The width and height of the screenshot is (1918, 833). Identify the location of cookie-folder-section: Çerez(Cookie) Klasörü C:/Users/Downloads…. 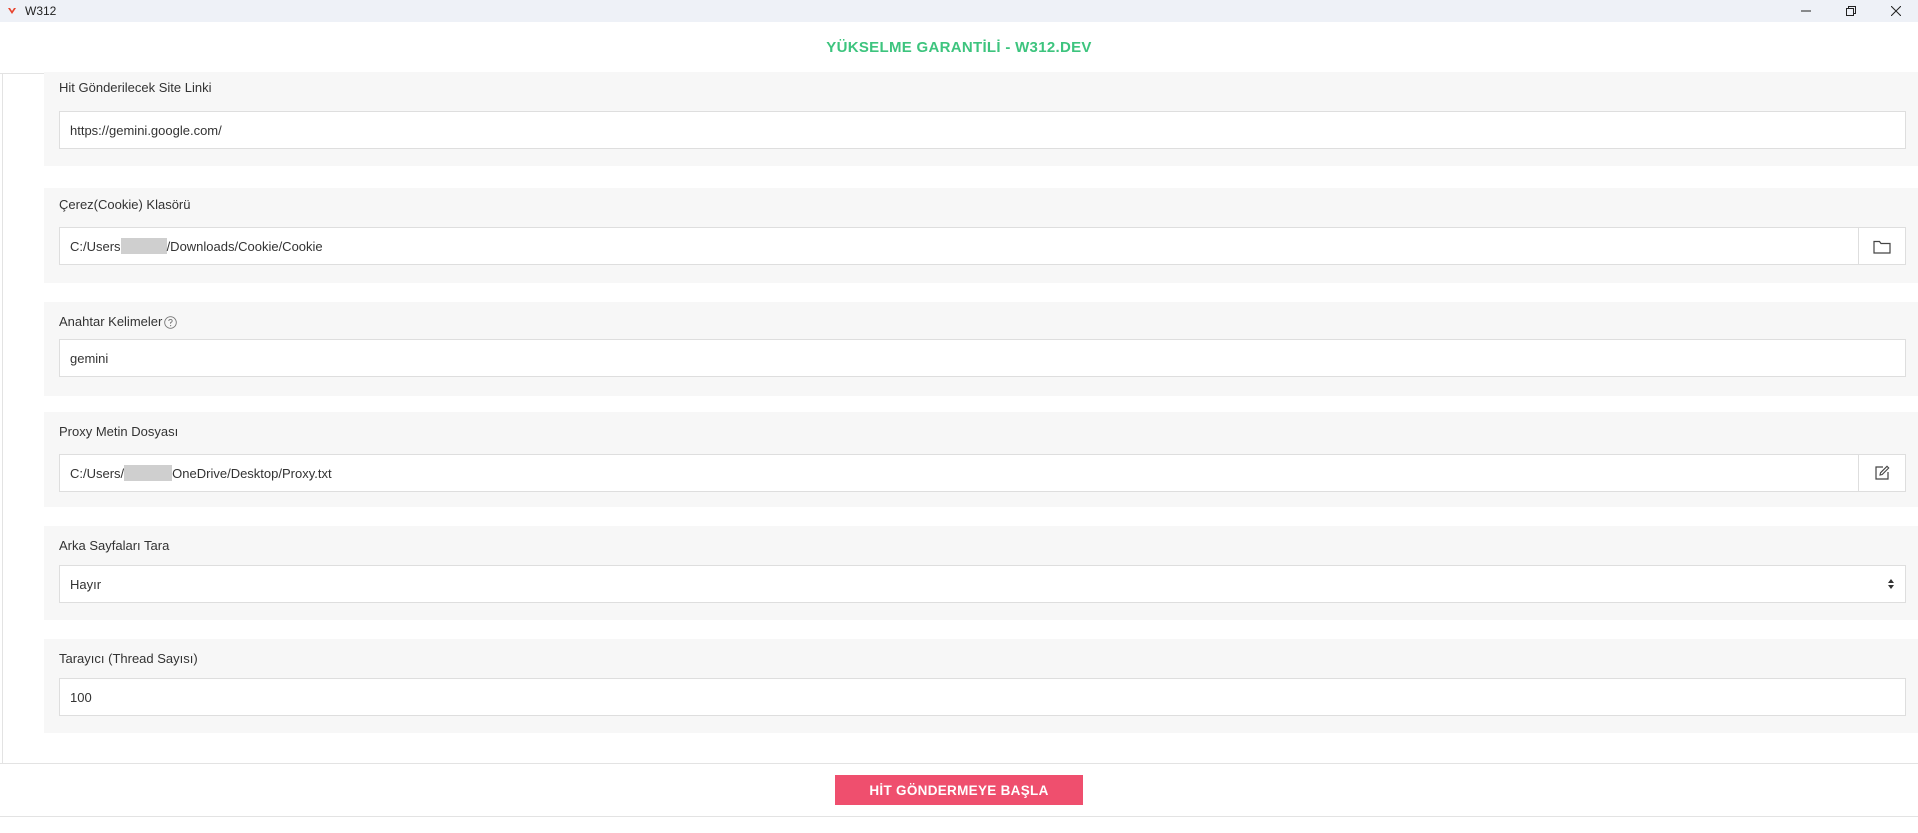
(981, 235).